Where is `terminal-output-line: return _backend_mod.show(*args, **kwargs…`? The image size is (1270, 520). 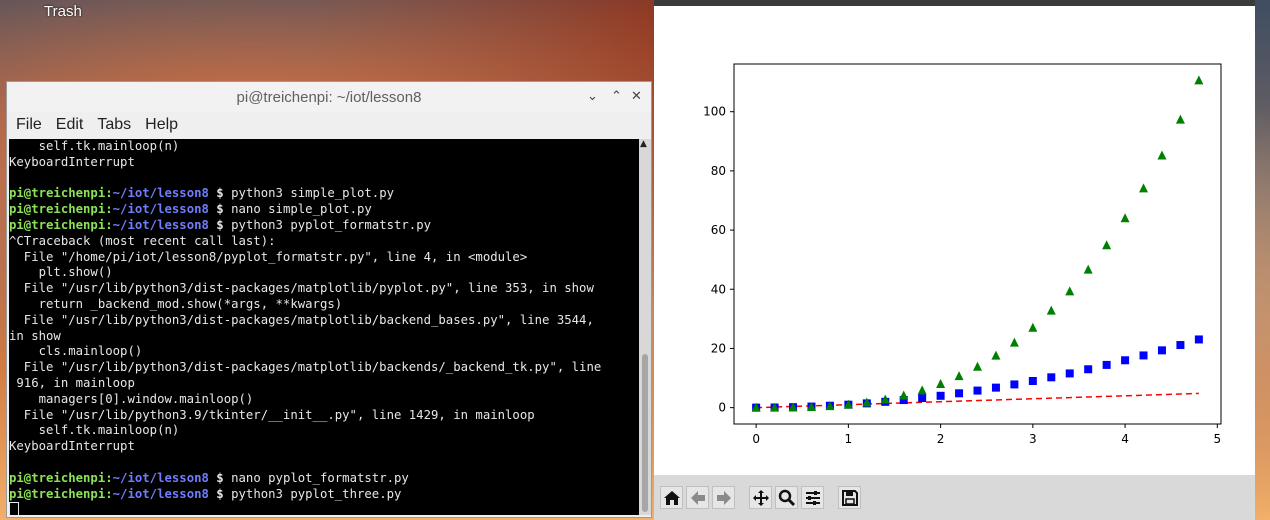
terminal-output-line: return _backend_mod.show(*args, **kwargs… is located at coordinates (176, 303).